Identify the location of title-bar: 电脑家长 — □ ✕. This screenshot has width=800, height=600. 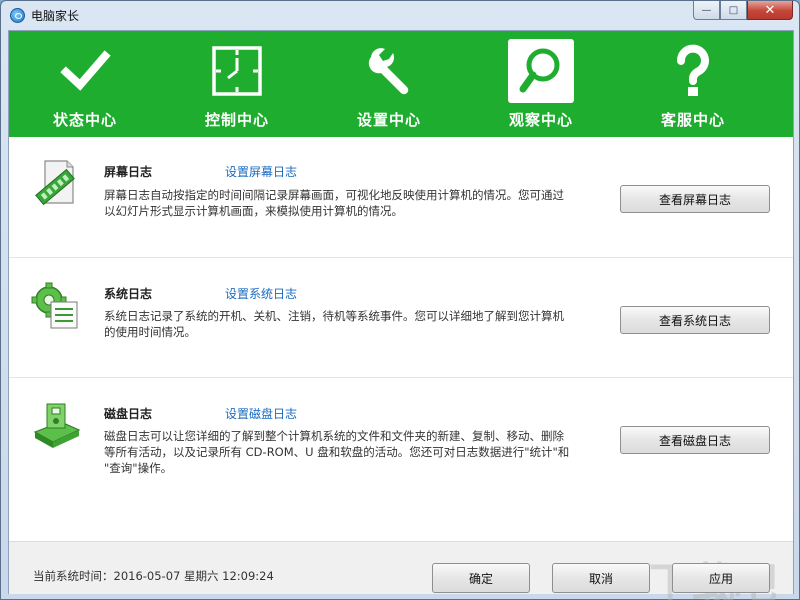
(400, 15).